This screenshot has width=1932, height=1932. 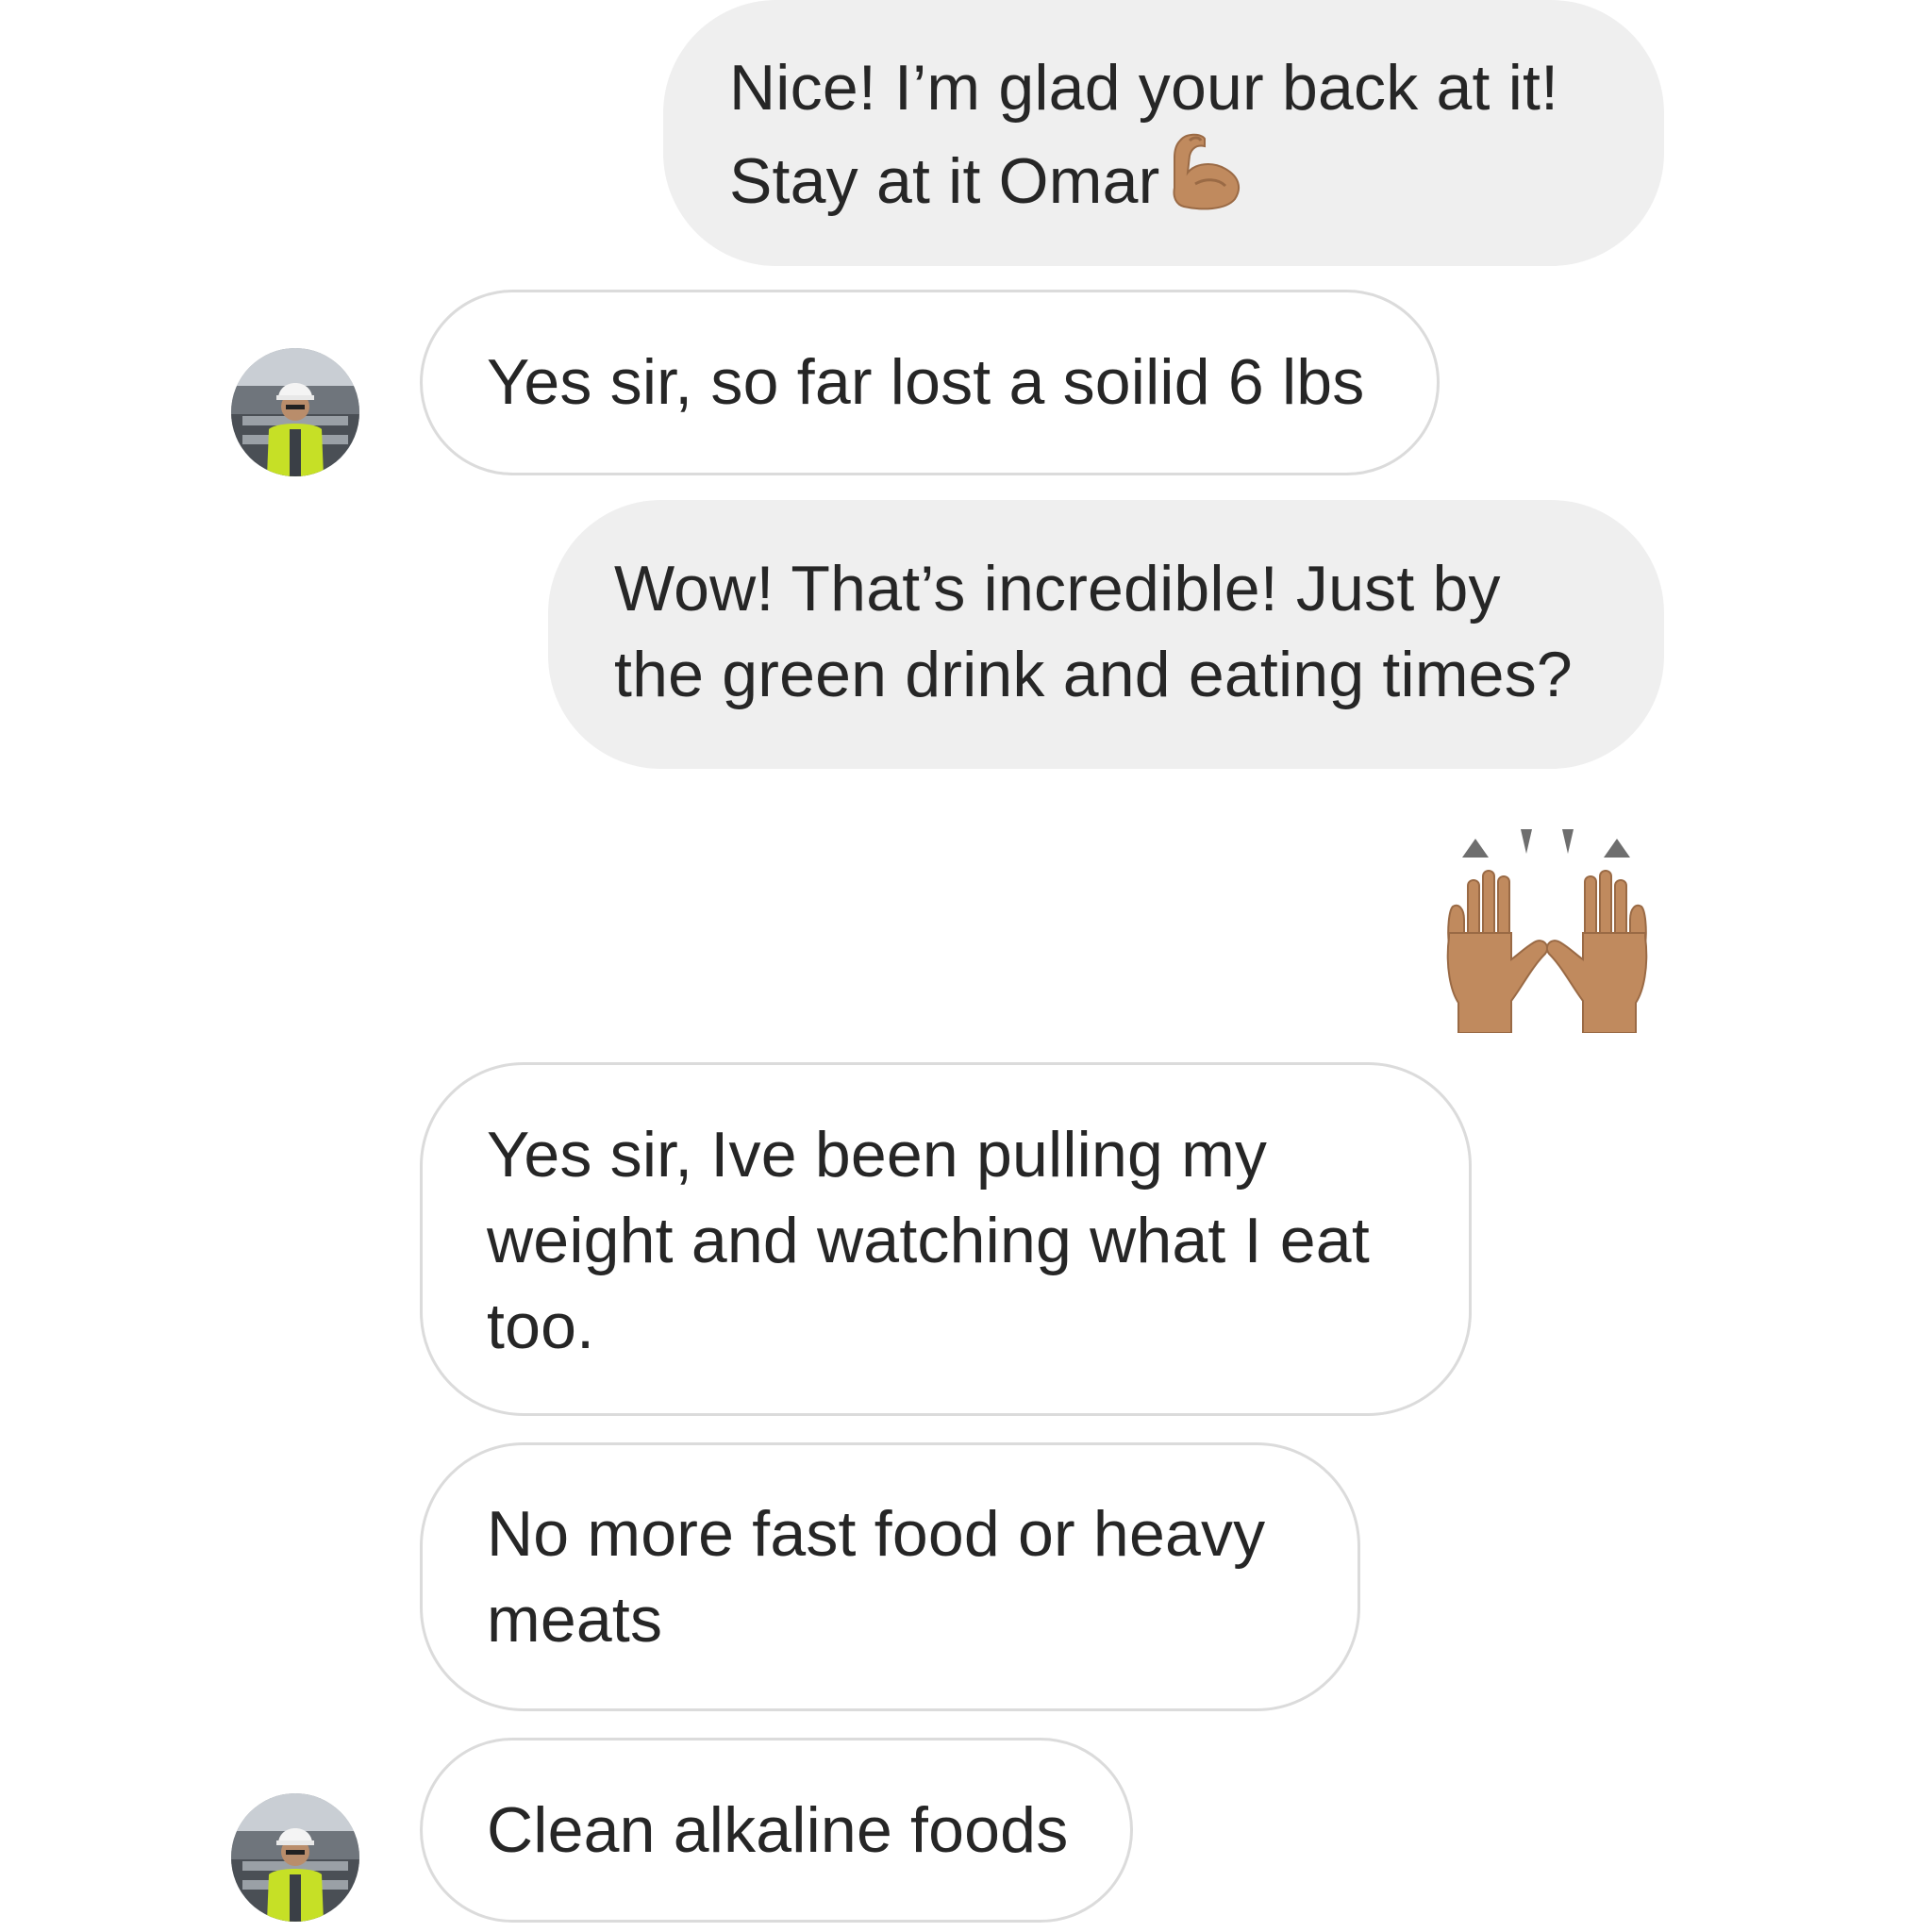 I want to click on message-text-line: meats, so click(x=575, y=1620).